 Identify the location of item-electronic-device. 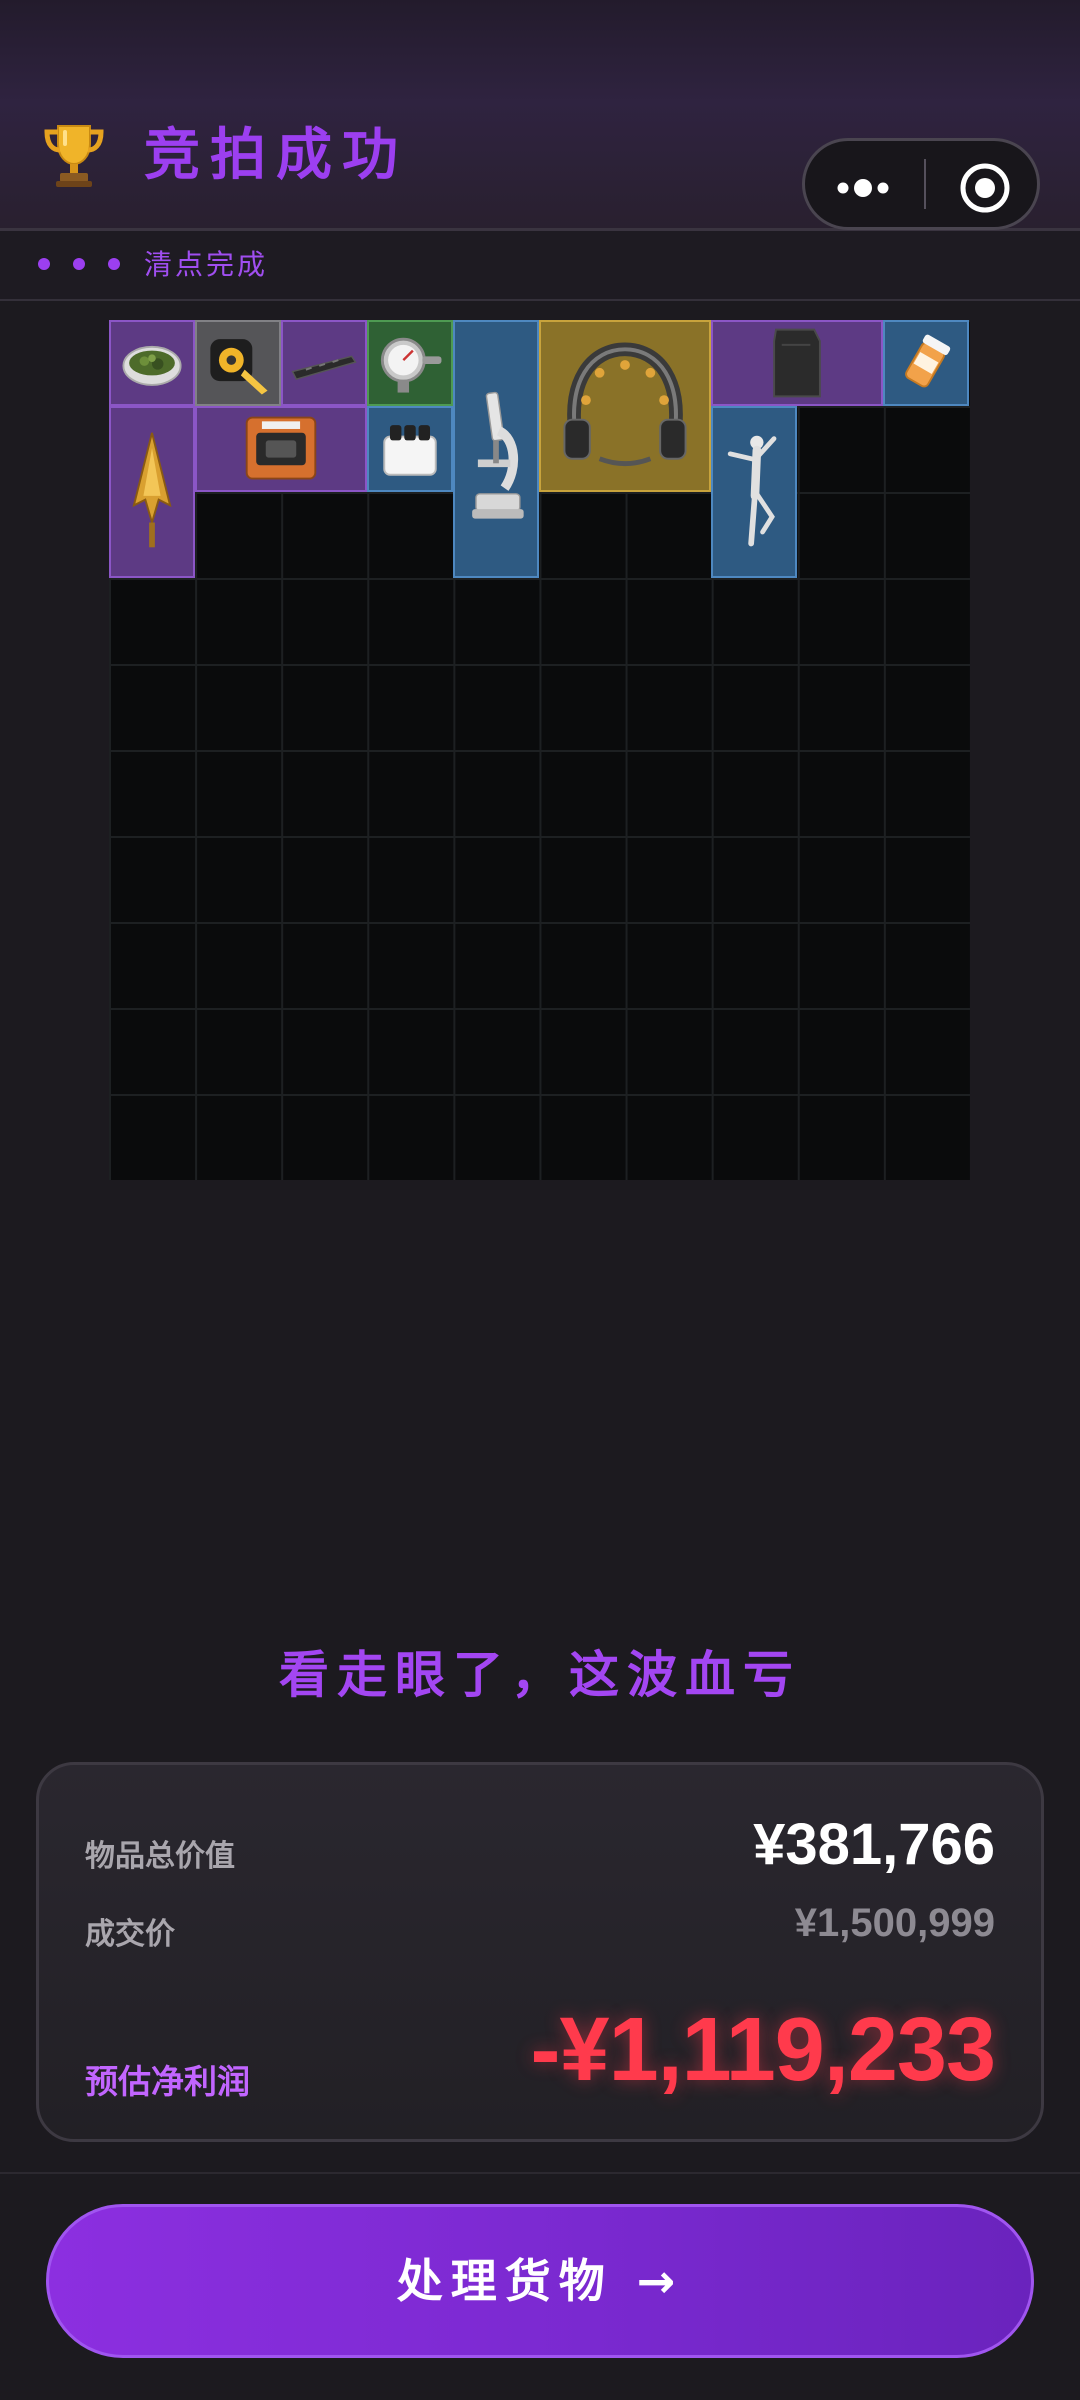
(281, 449).